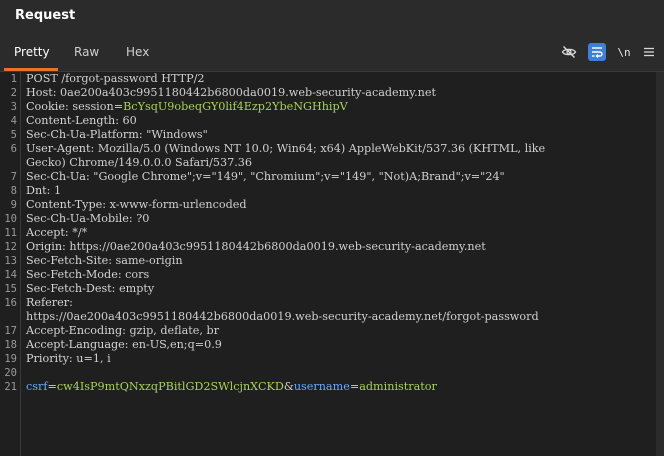 This screenshot has height=456, width=664. What do you see at coordinates (117, 134) in the screenshot?
I see `header-platform: Sec-Ch-Ua-Platform: "Windows"` at bounding box center [117, 134].